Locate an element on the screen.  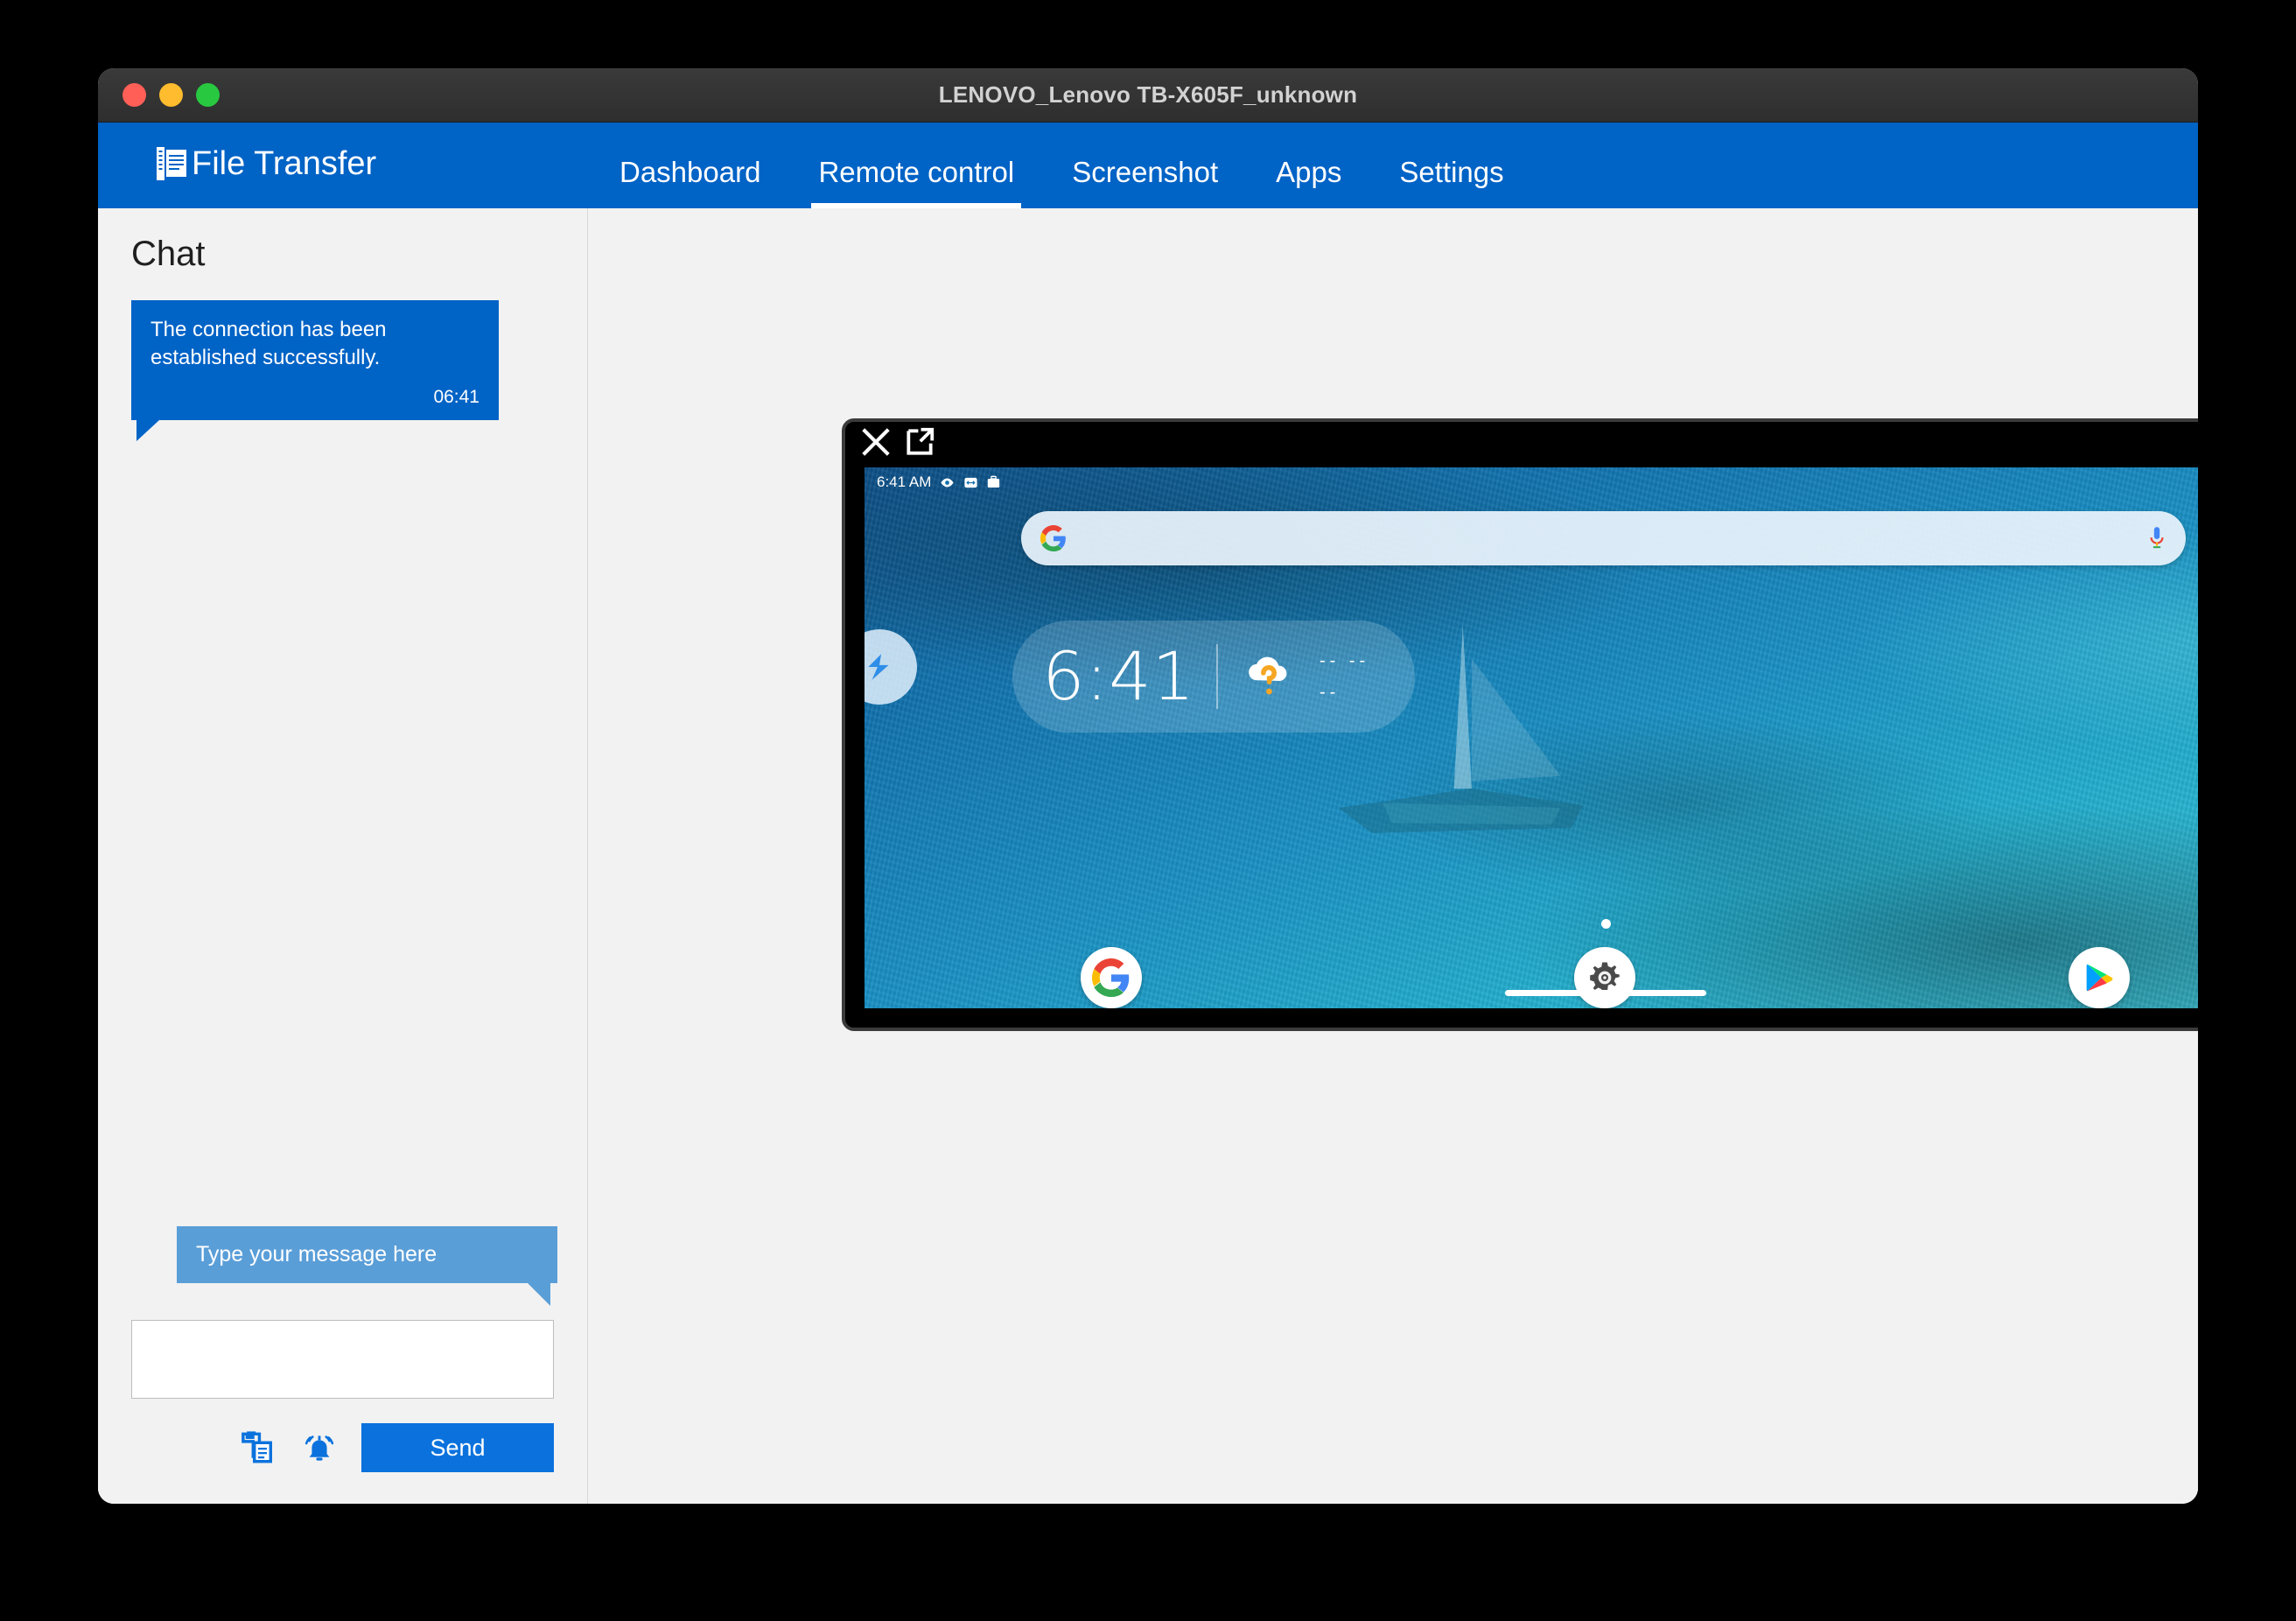
home-screen-app-row: Google Settings is located at coordinates (1531, 977).